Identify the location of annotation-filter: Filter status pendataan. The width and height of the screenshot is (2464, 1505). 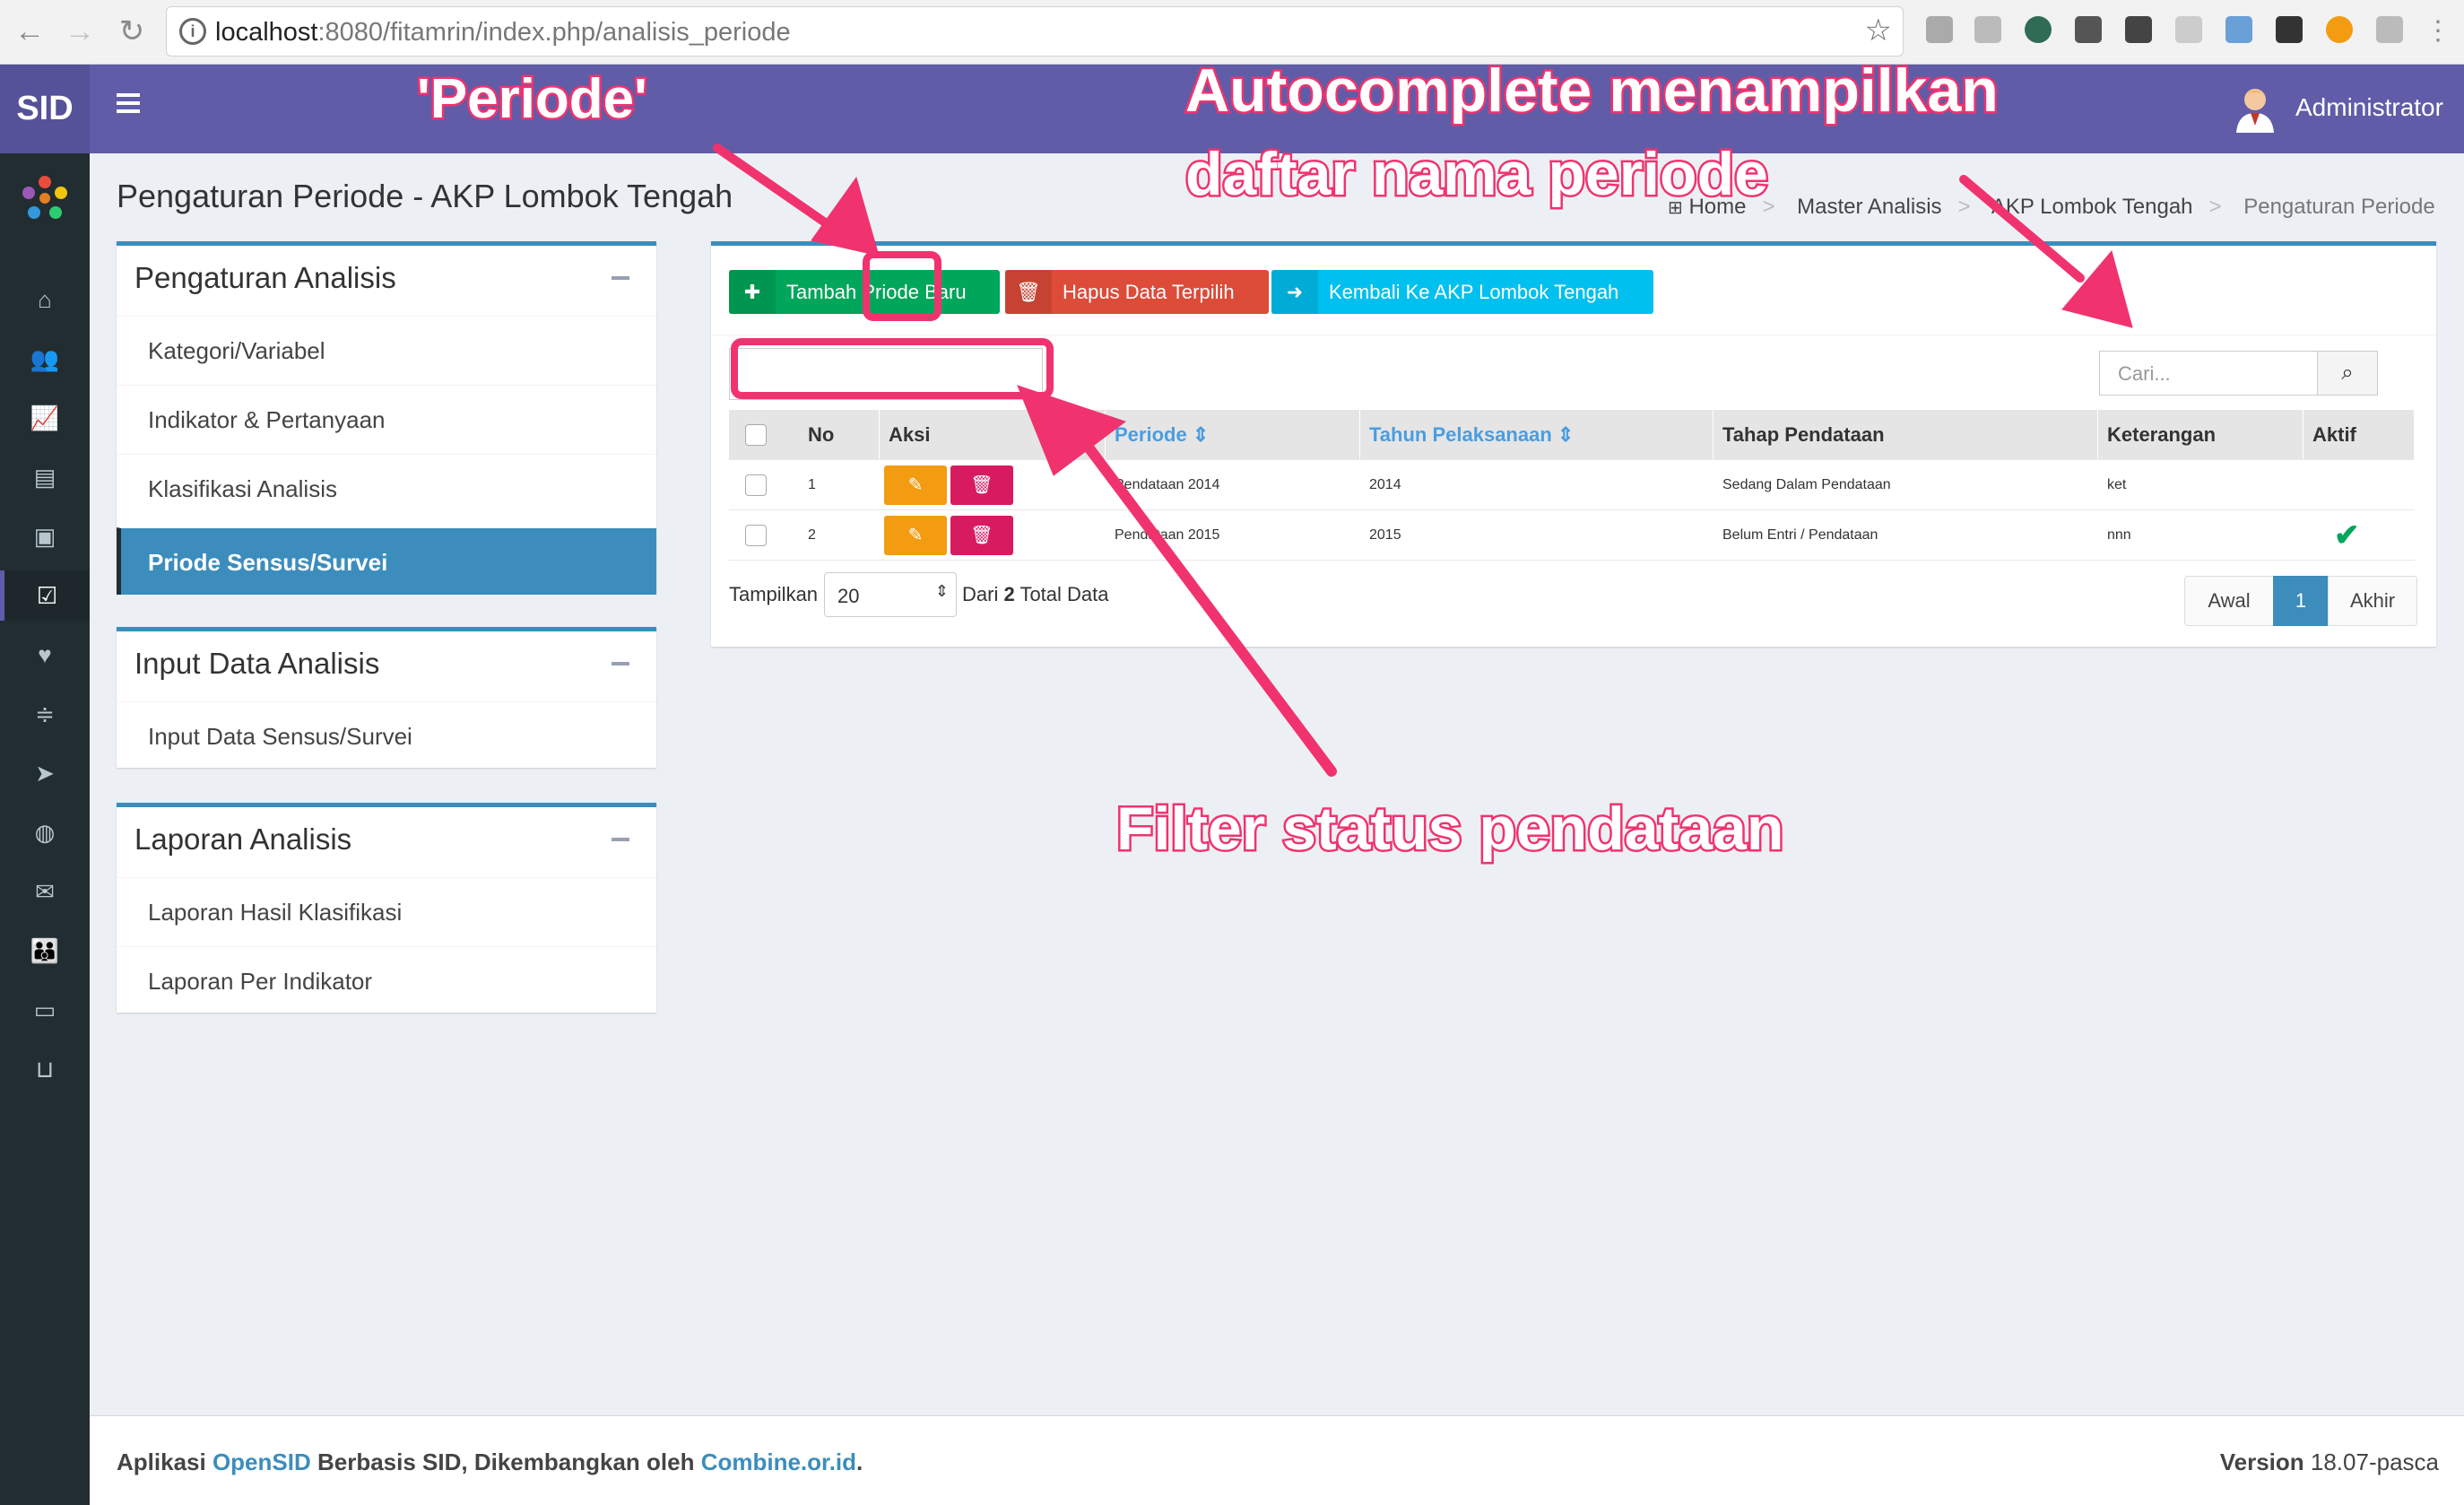
(1449, 829).